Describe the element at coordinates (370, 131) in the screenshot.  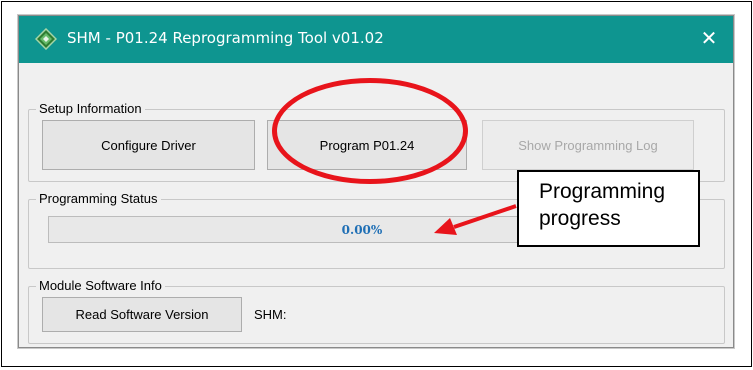
I see `program-button-highlight` at that location.